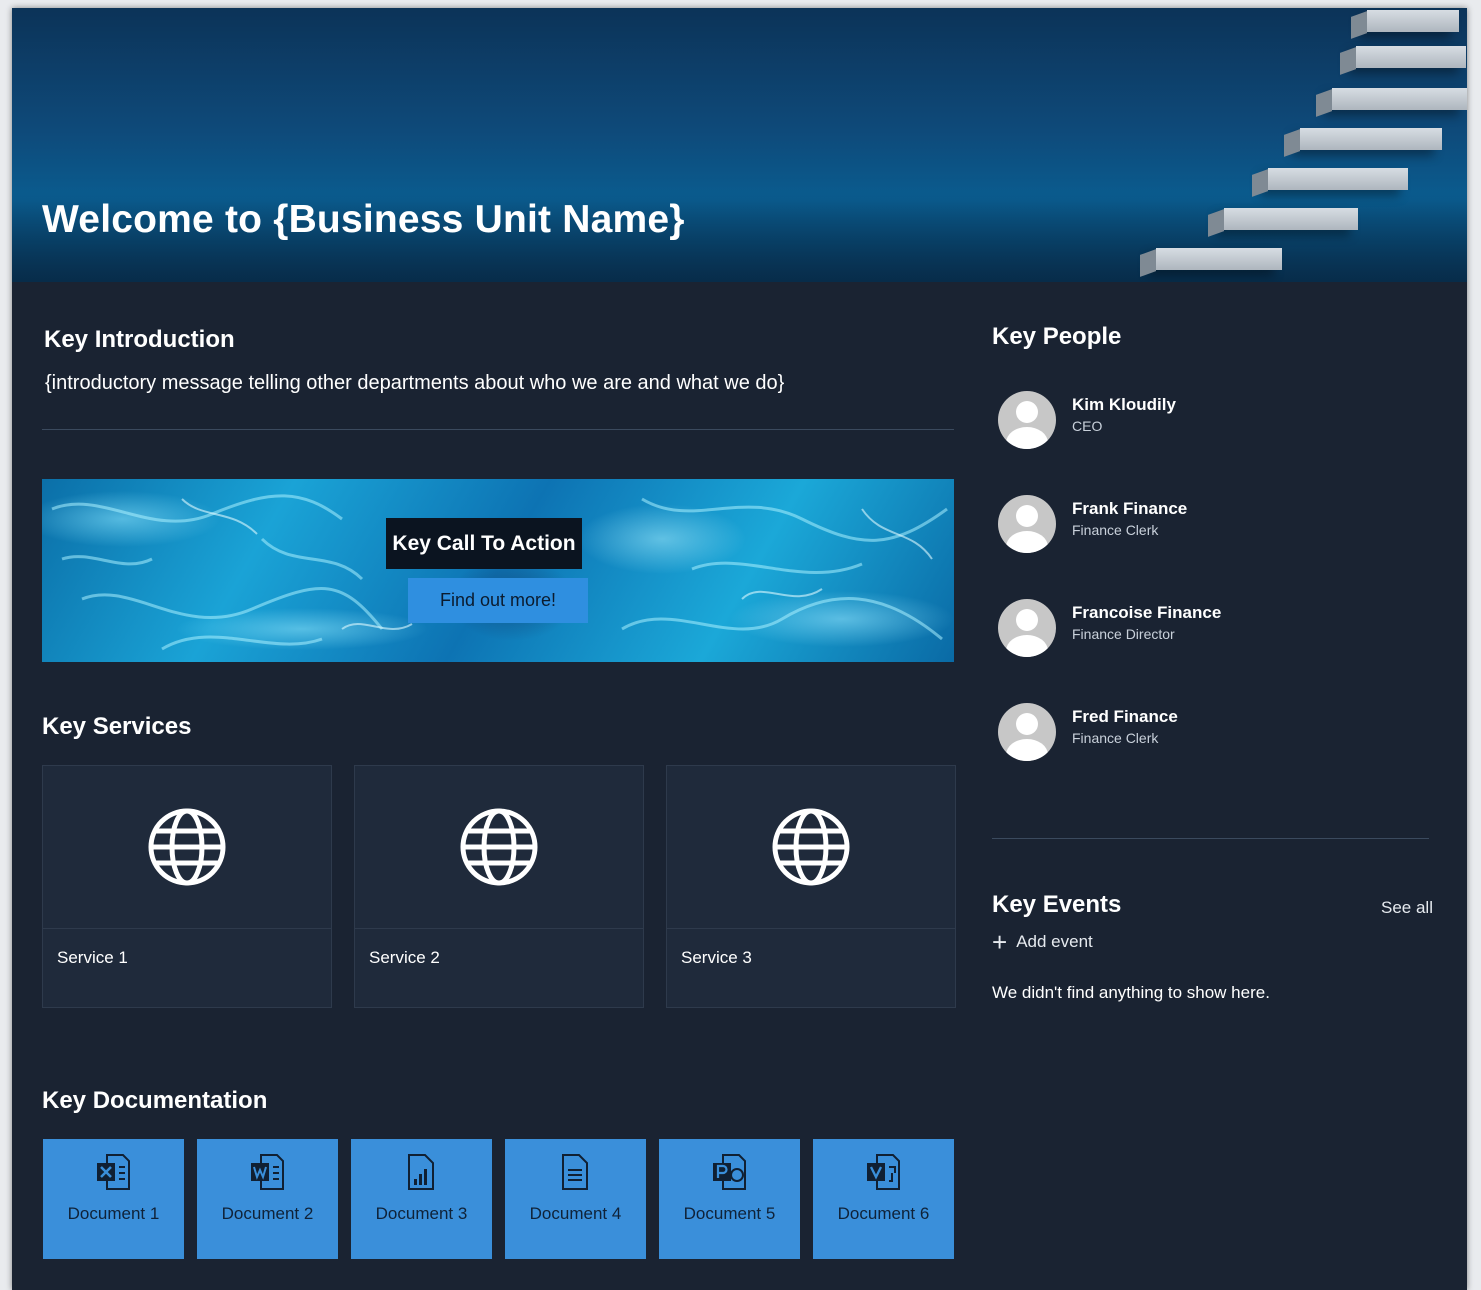  I want to click on add-event-button: + Add event, so click(1042, 942).